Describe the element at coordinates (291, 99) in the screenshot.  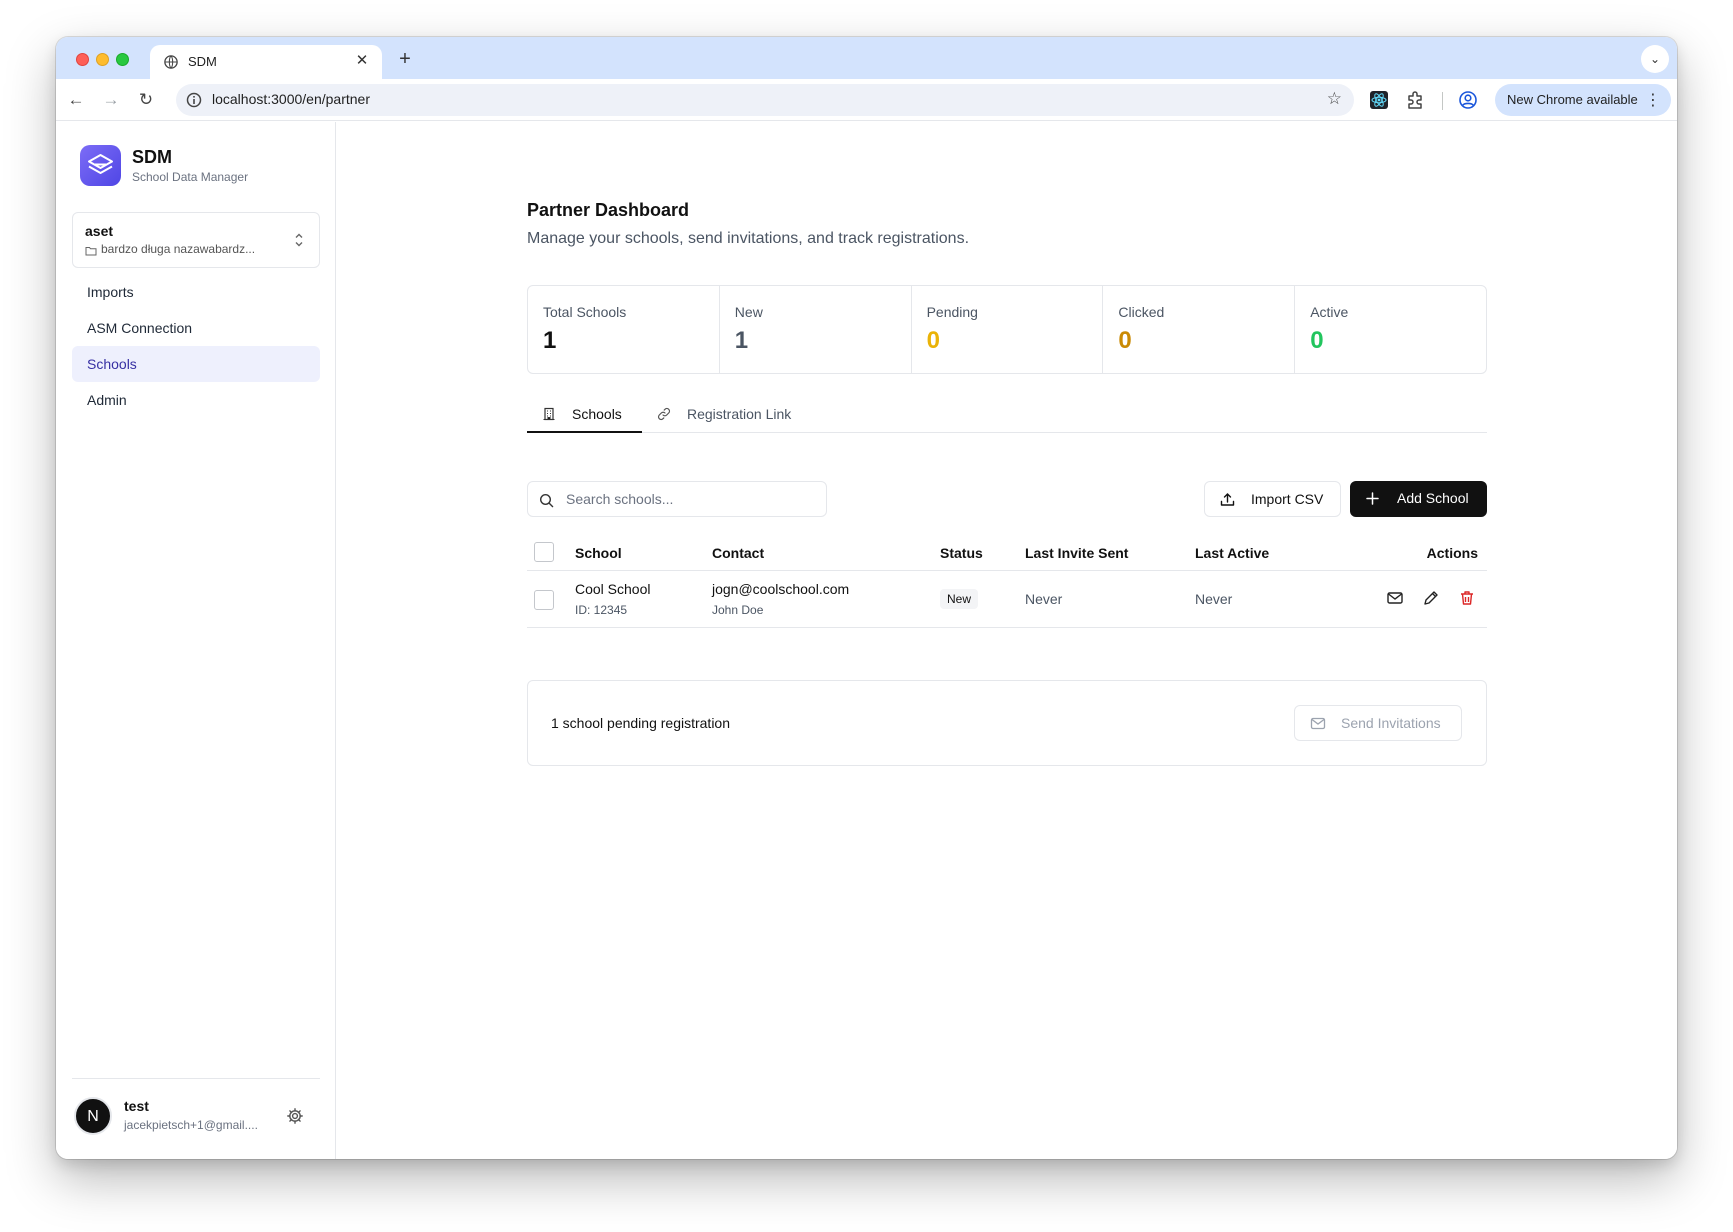
I see `url-text: localhost:3000/en/partner` at that location.